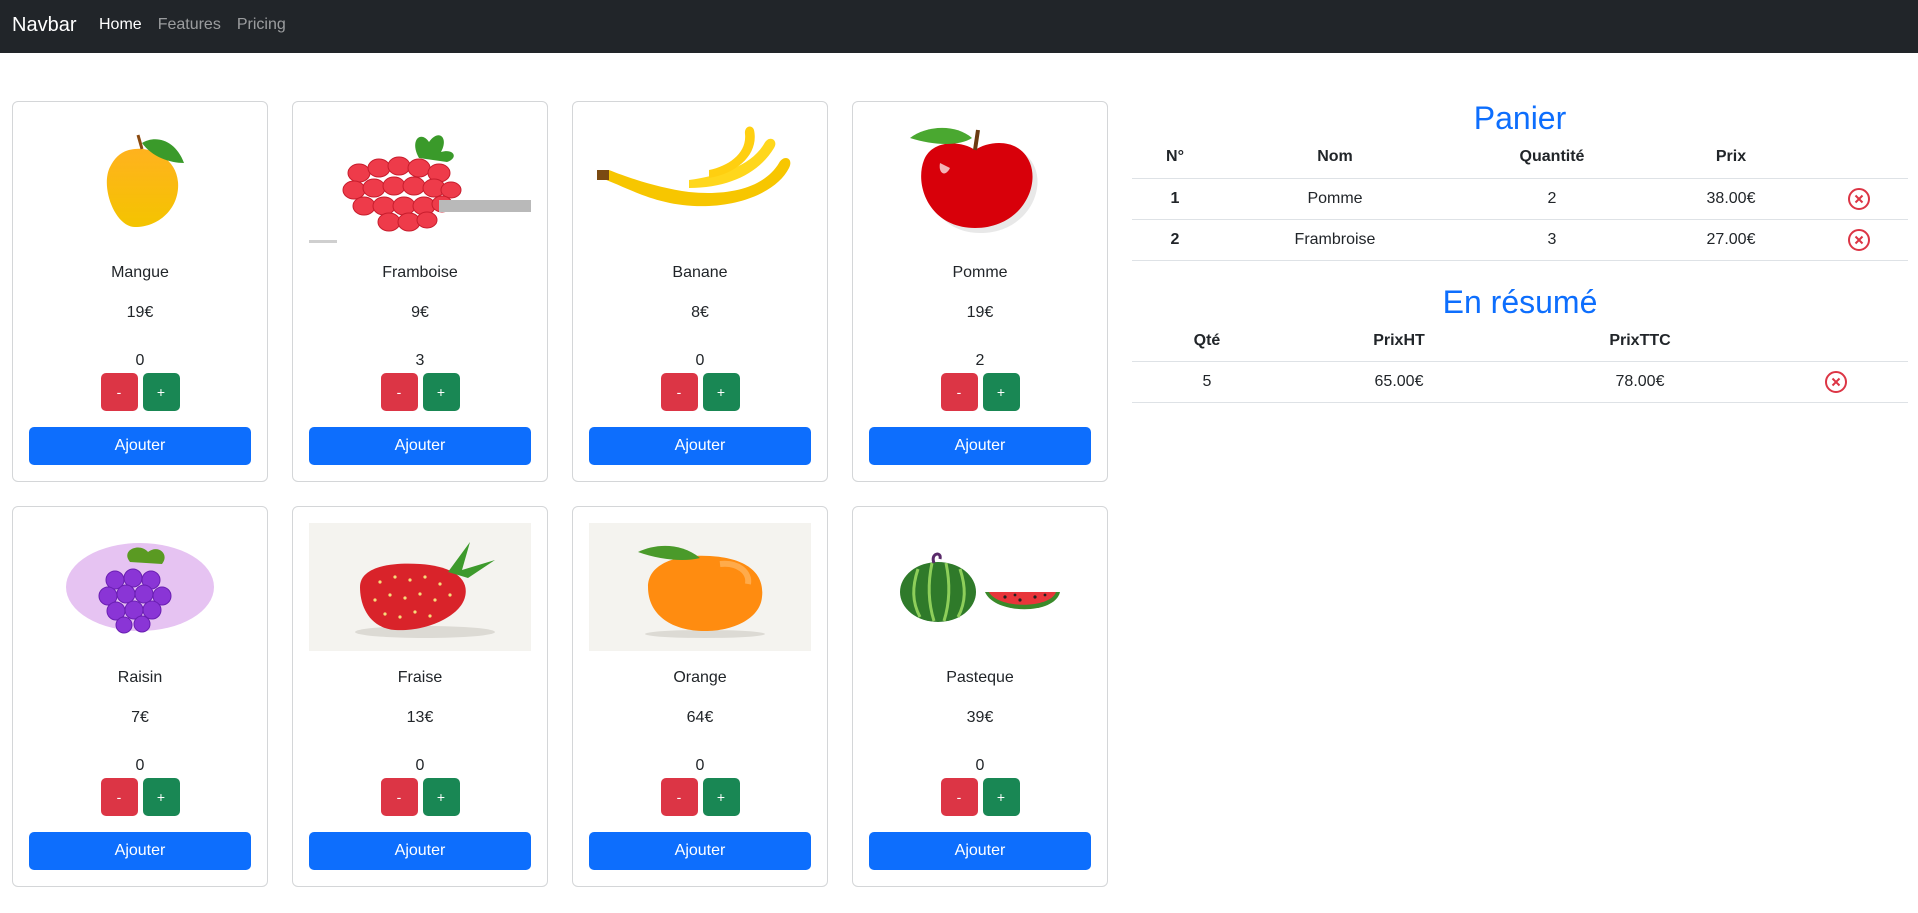 The width and height of the screenshot is (1918, 913). I want to click on product-card-pasteque: Pasteque 39€ 0 - + Ajouter, so click(980, 696).